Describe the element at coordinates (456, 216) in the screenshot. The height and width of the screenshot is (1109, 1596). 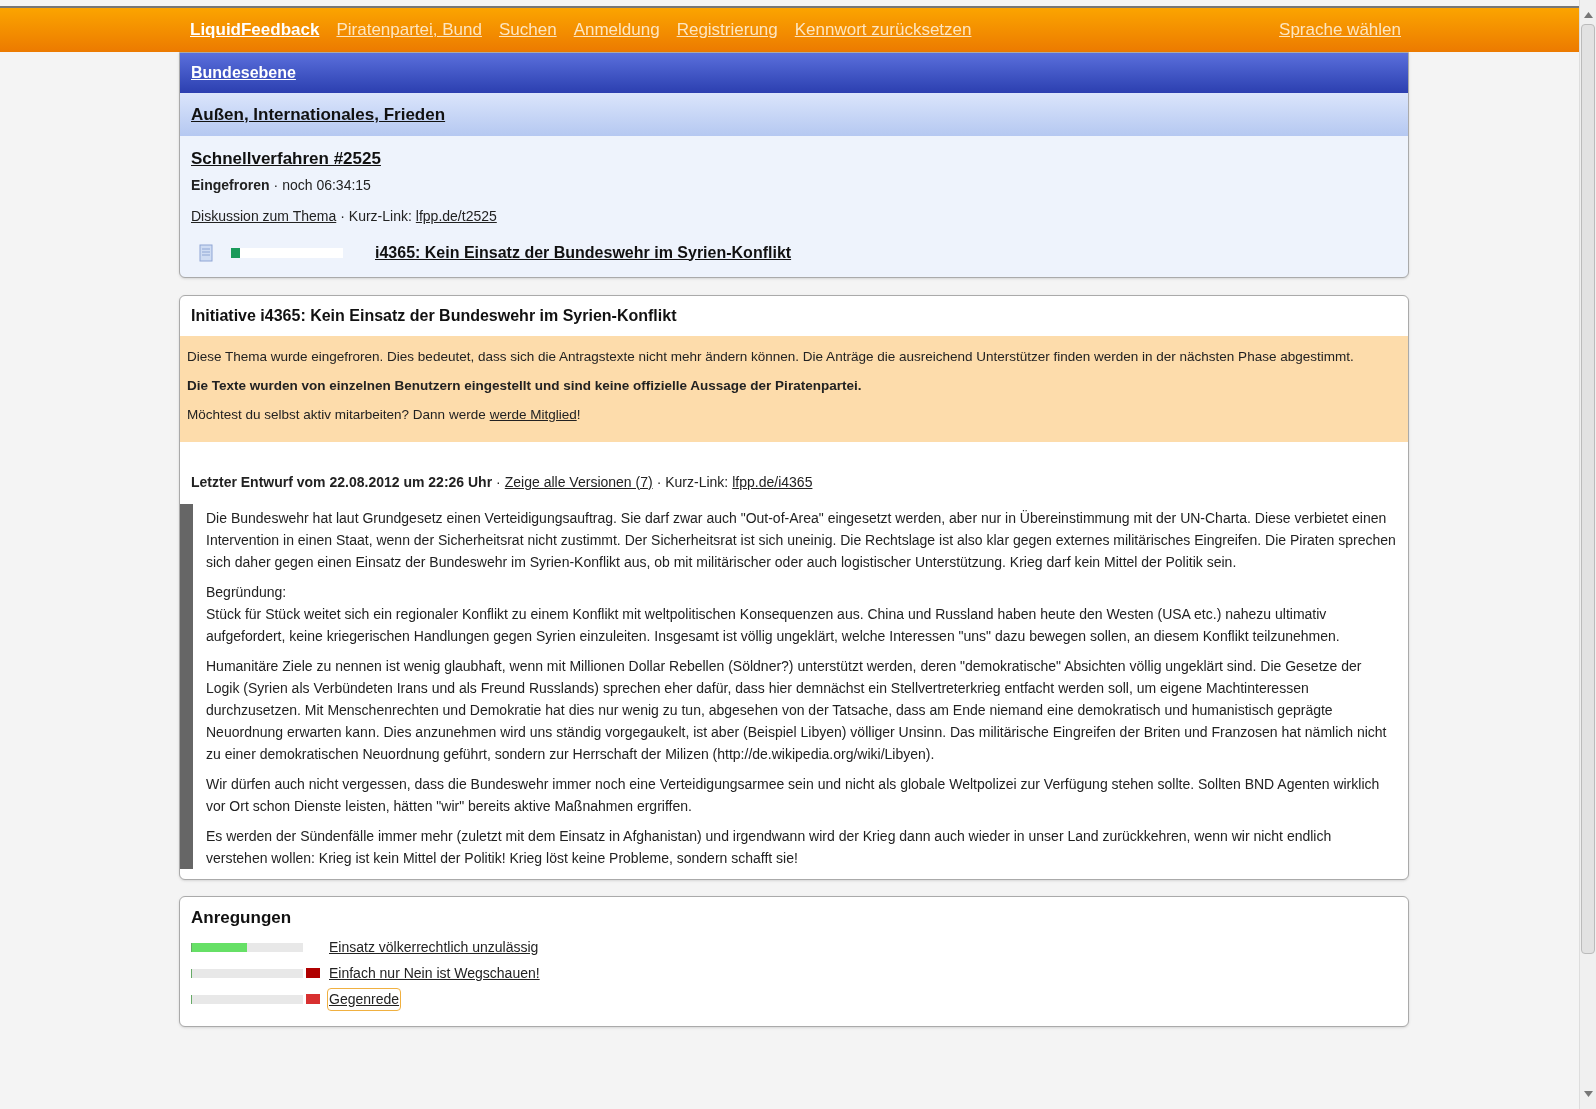
I see `shortlink: lfpp.de/t2525` at that location.